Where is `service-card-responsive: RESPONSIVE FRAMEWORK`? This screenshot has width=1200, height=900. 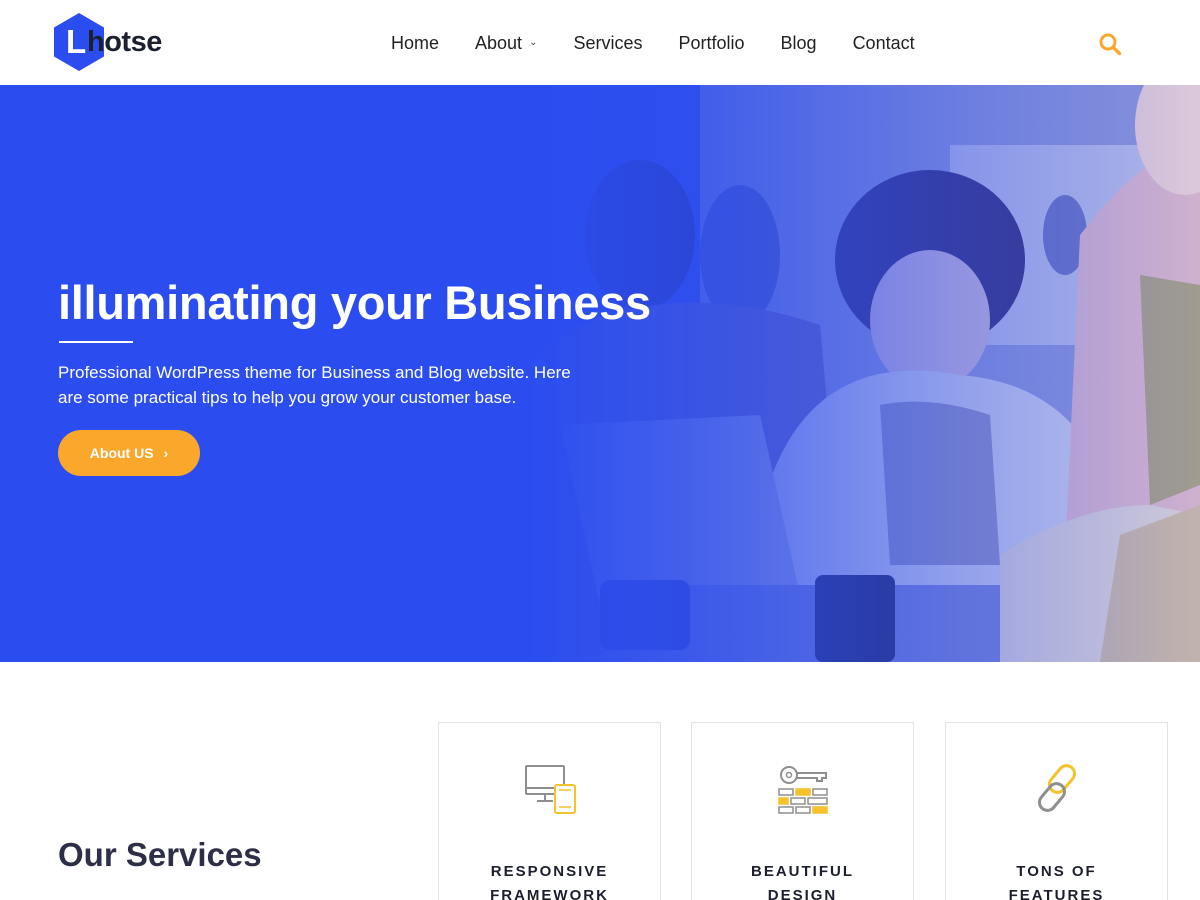 service-card-responsive: RESPONSIVE FRAMEWORK is located at coordinates (549, 811).